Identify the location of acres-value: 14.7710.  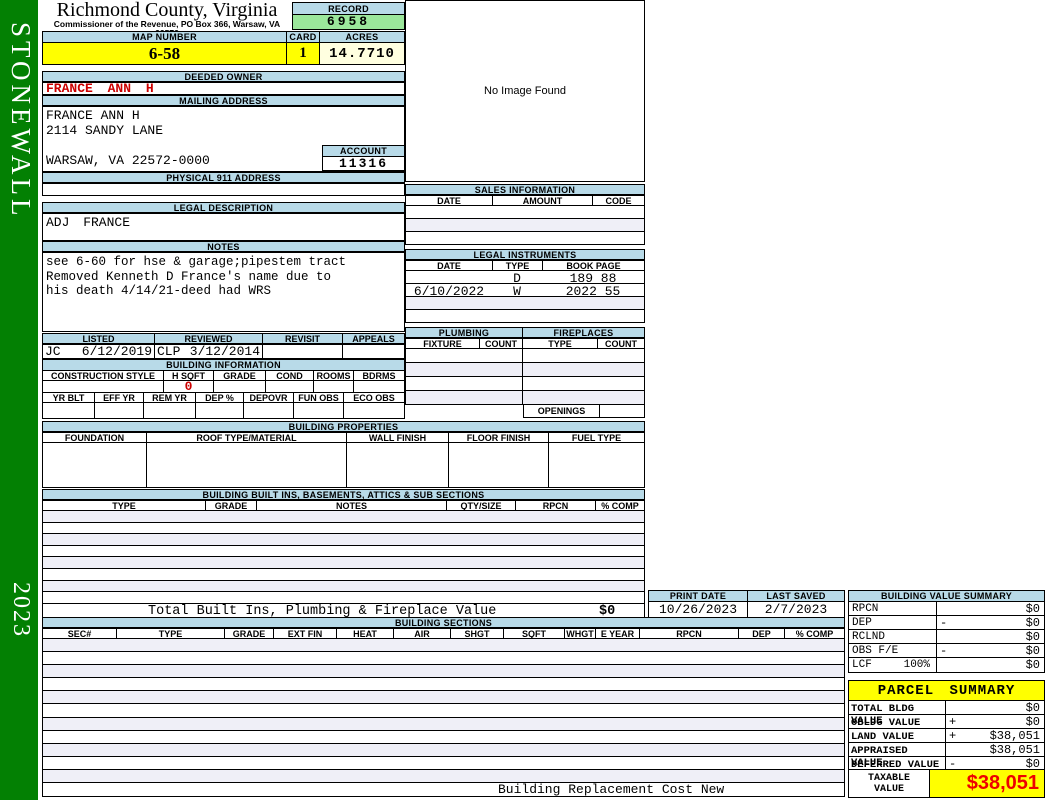
(362, 53).